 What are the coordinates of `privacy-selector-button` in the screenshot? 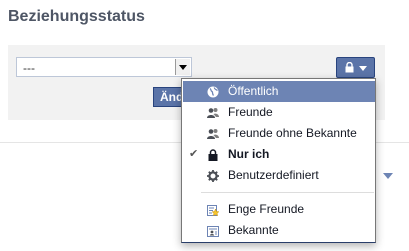 It's located at (355, 67).